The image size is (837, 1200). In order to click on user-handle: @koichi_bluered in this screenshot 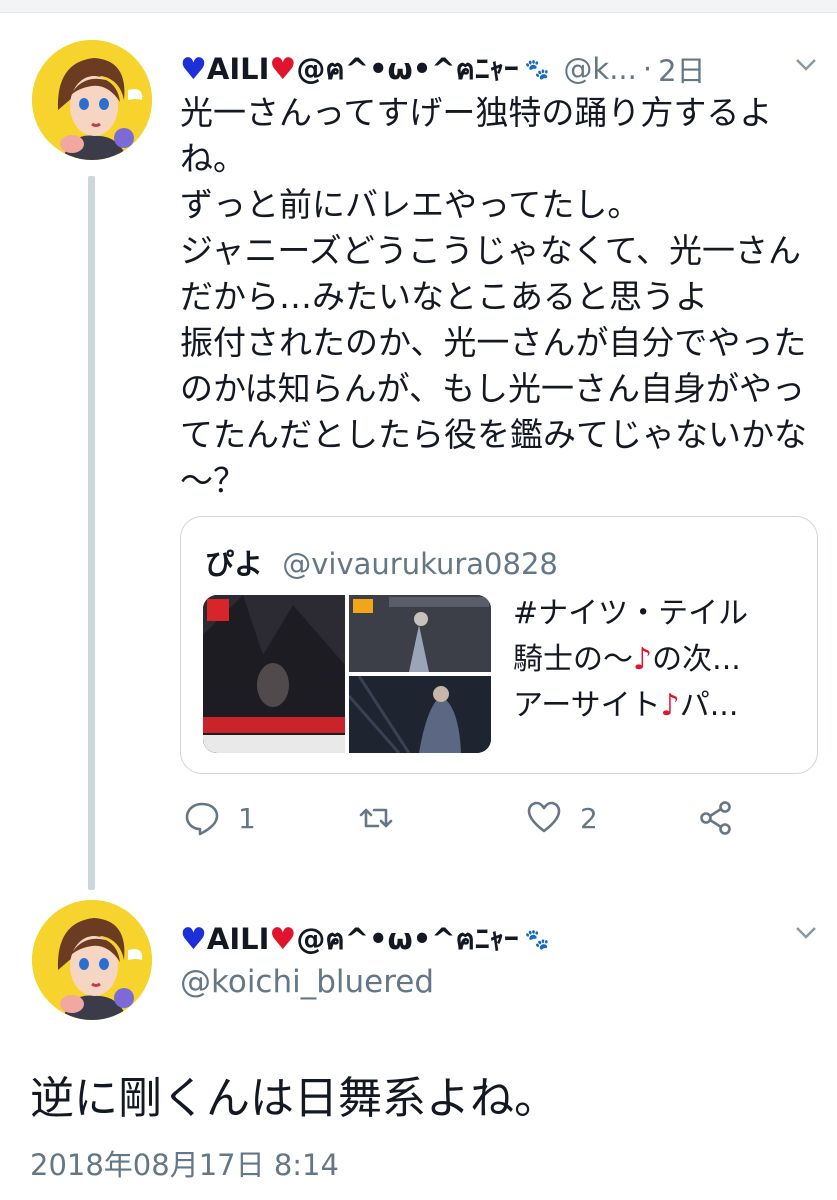, I will do `click(307, 982)`.